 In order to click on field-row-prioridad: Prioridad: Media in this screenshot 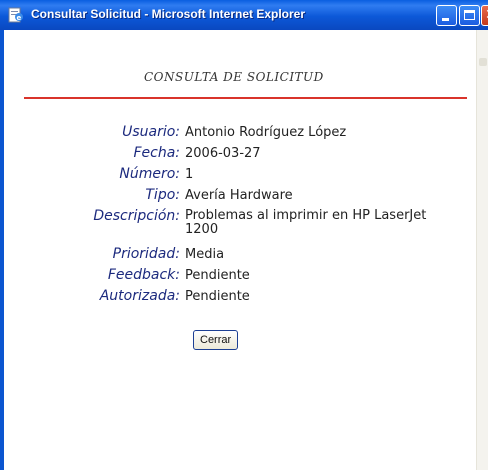, I will do `click(240, 256)`.